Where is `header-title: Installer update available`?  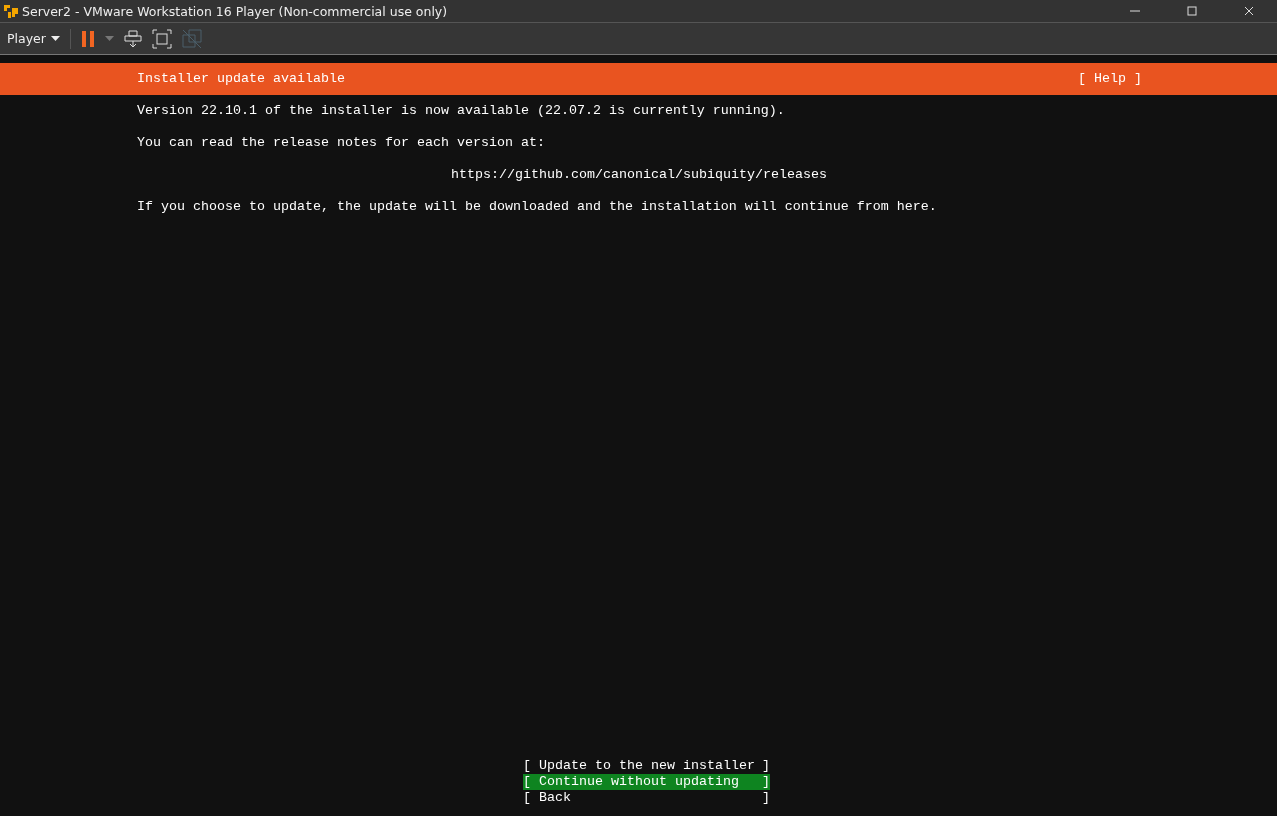 header-title: Installer update available is located at coordinates (241, 79).